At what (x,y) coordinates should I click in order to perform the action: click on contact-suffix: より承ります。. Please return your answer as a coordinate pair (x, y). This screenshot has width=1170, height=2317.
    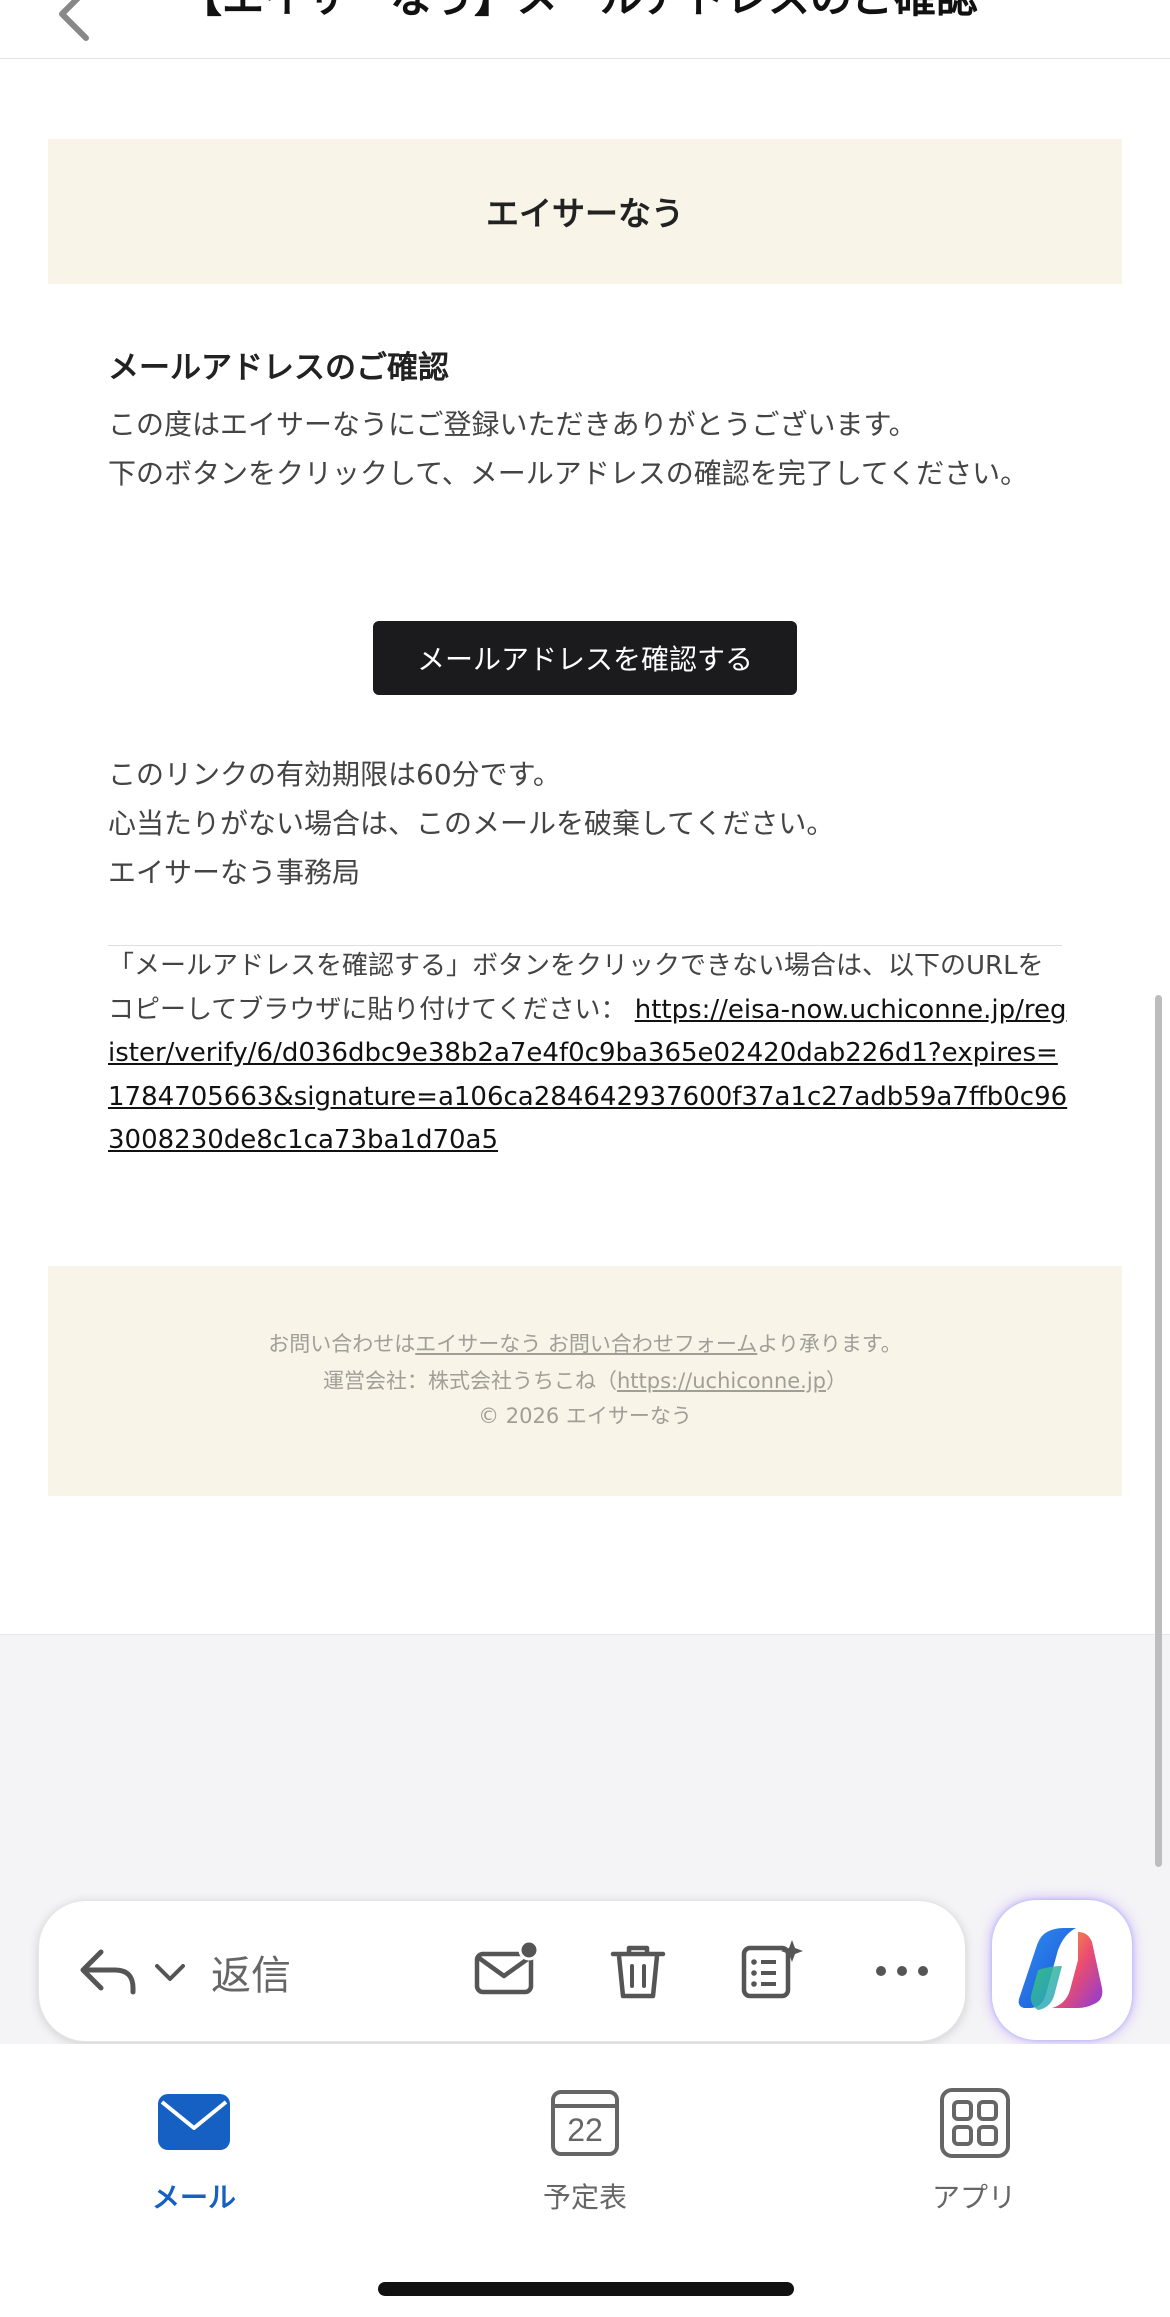
    Looking at the image, I should click on (829, 1344).